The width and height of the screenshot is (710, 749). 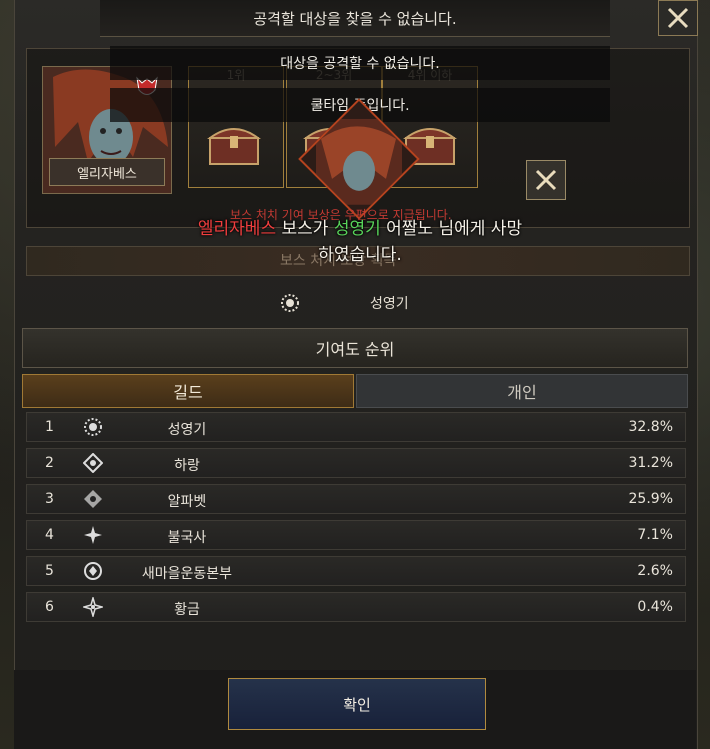 What do you see at coordinates (49, 463) in the screenshot?
I see `rank-number: 2` at bounding box center [49, 463].